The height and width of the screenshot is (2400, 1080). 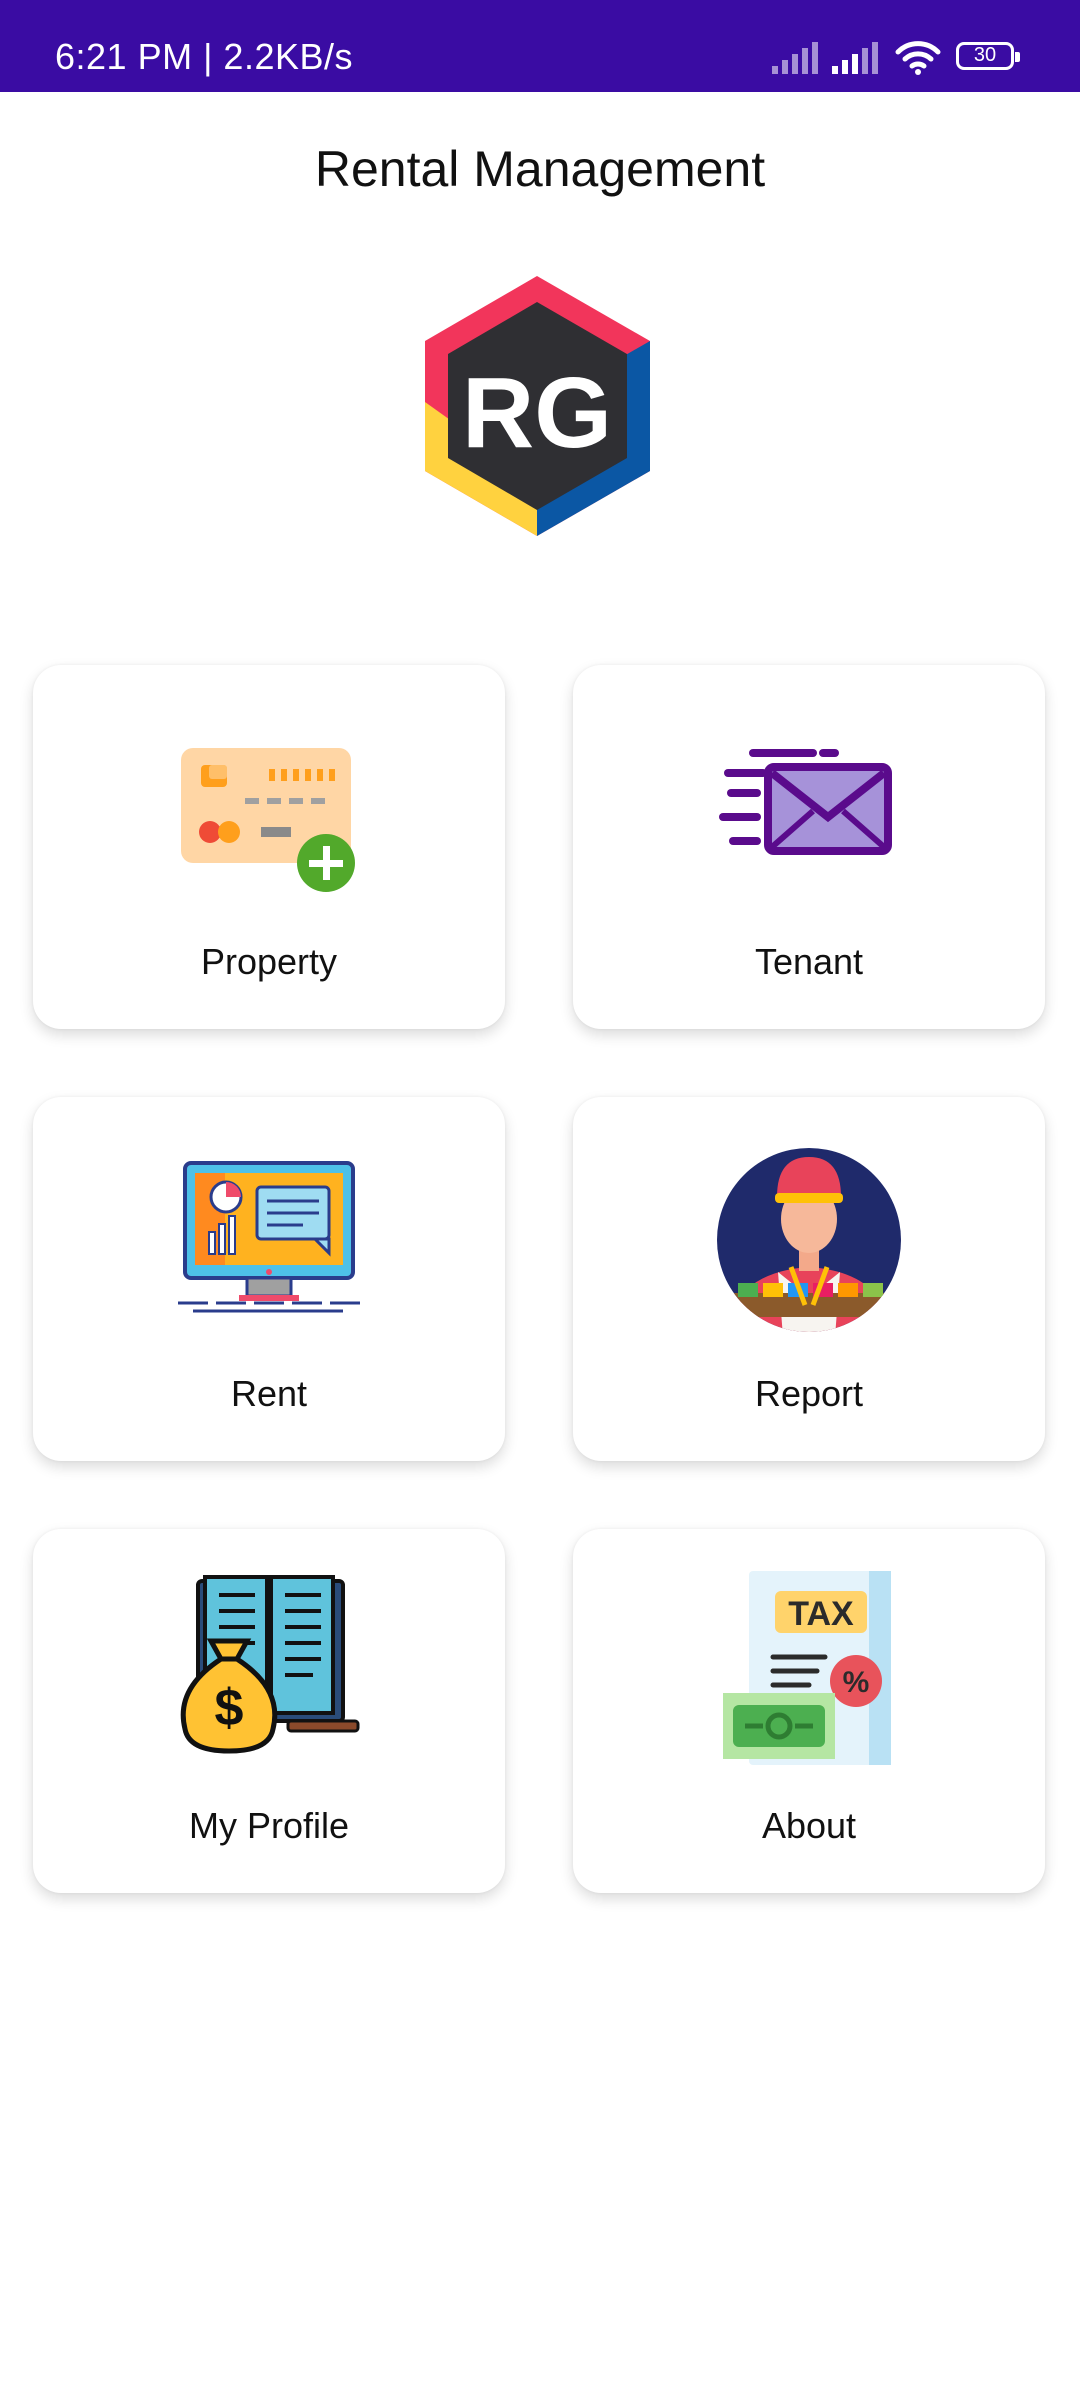 What do you see at coordinates (821, 1614) in the screenshot?
I see `svg-text: TAX` at bounding box center [821, 1614].